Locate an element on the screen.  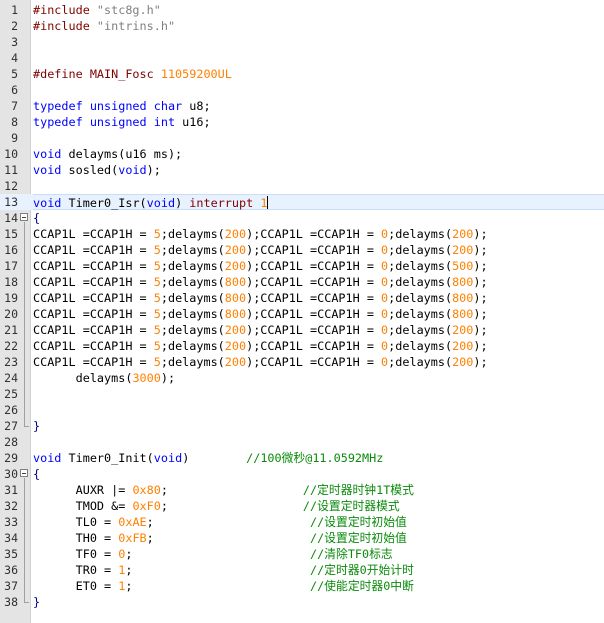
code-line: 13 void Timer0_Isr(void) interrupt 1 is located at coordinates (302, 202).